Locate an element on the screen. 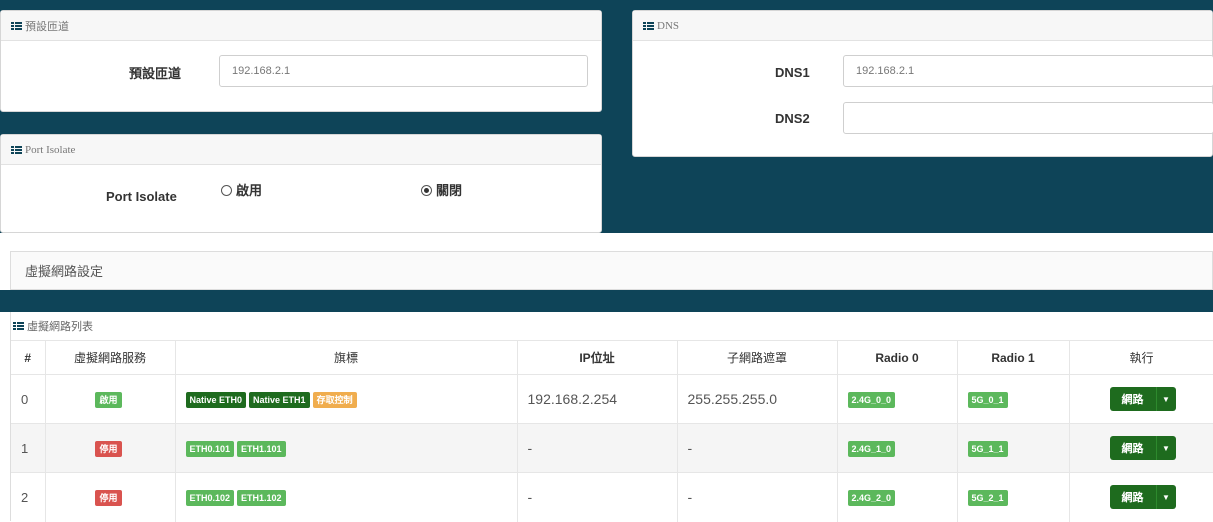 This screenshot has width=1213, height=522. flag-badge: ETH0.101 is located at coordinates (210, 448).